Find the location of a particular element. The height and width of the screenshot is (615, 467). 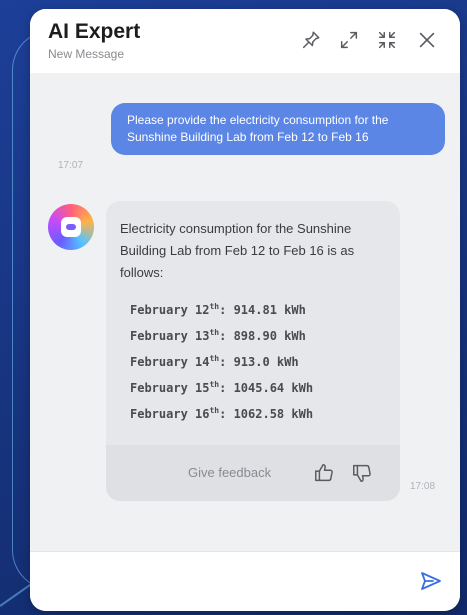

pin-icon is located at coordinates (311, 40).